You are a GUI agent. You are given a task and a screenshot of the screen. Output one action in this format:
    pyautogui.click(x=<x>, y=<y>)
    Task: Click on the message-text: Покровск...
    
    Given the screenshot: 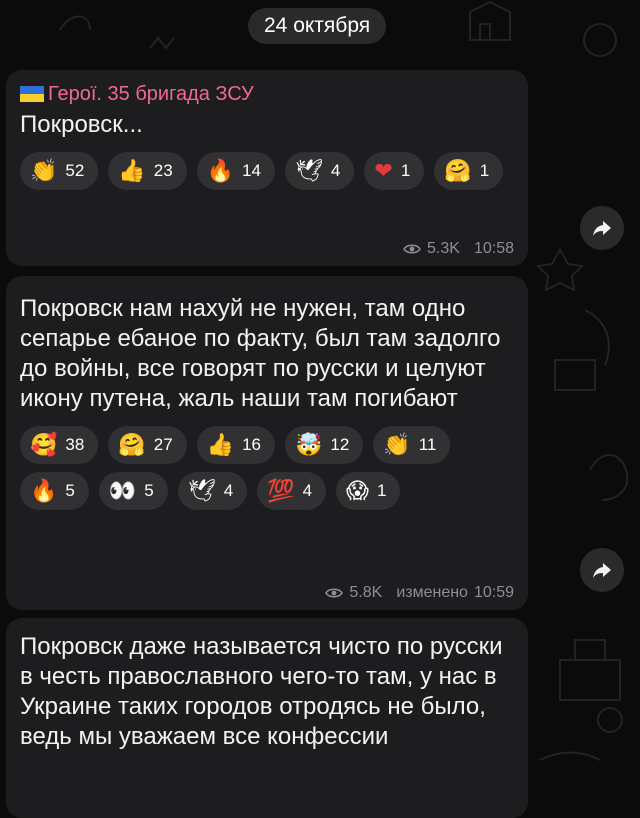 What is the action you would take?
    pyautogui.click(x=81, y=124)
    